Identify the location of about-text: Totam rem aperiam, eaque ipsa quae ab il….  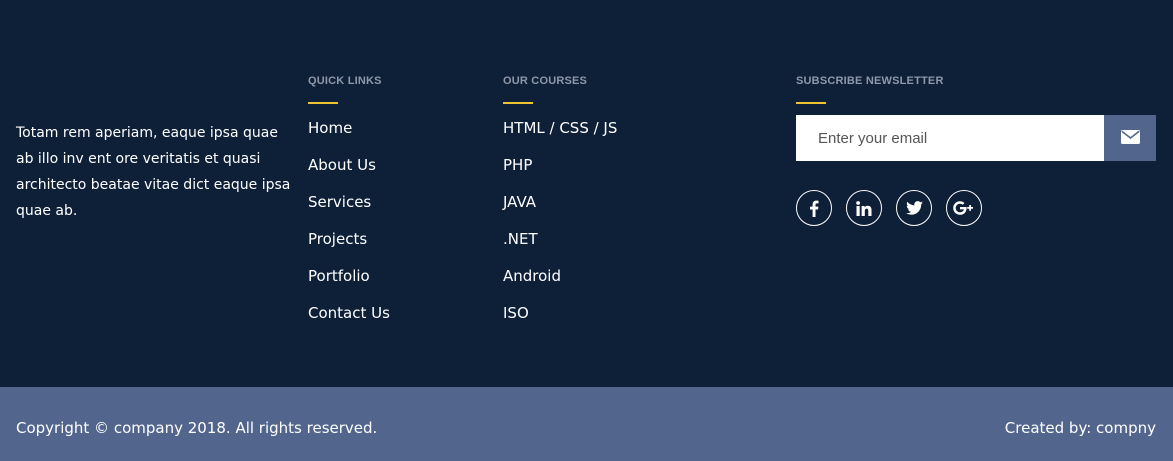
(153, 172).